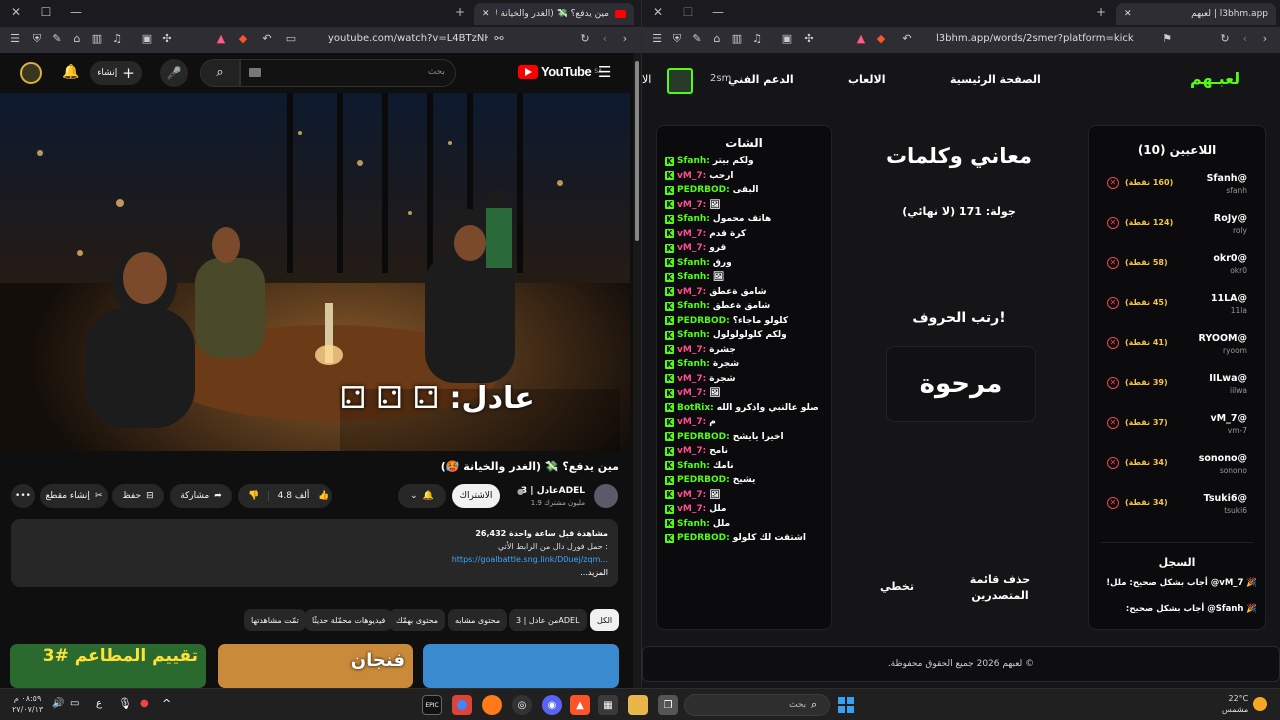 The width and height of the screenshot is (1280, 720). I want to click on address-bar: l3bhm.app/words/2smer?platform=kick, so click(1036, 38).